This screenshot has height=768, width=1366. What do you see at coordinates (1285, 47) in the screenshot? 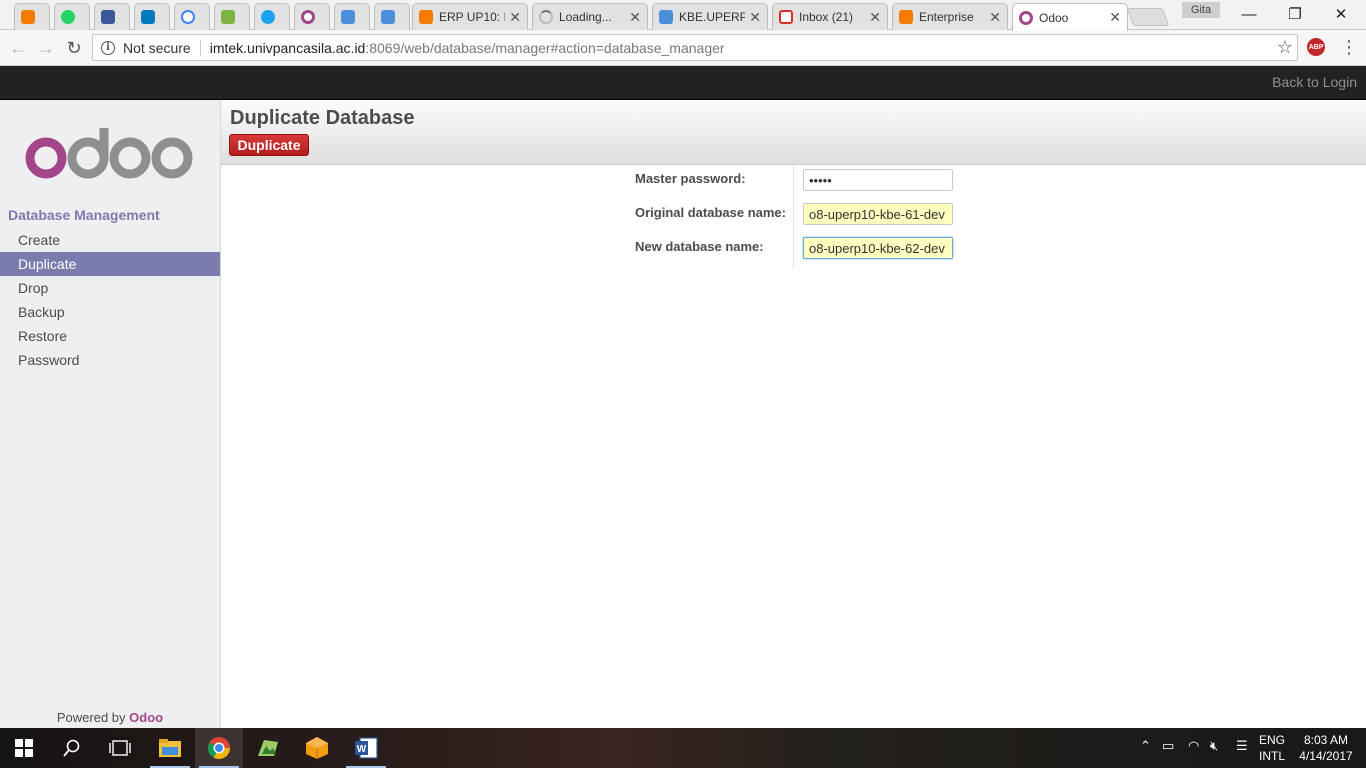
I see `bookmark-star-icon: ☆` at bounding box center [1285, 47].